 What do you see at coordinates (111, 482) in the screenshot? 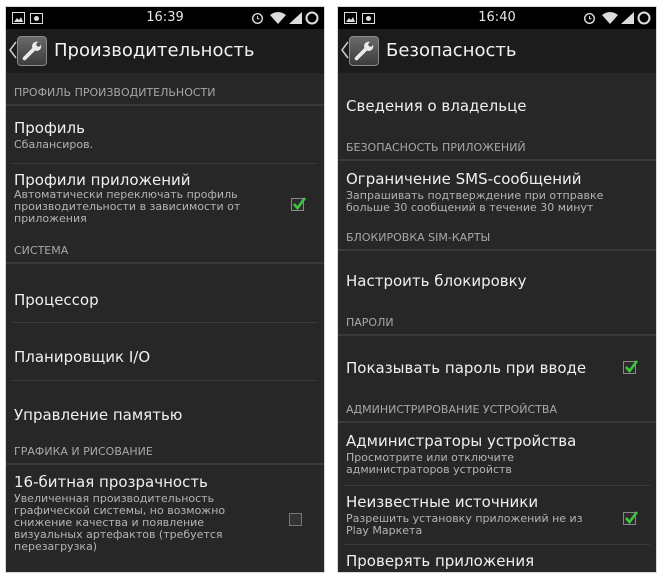
I see `transparency-title: 16-битная прозрачность` at bounding box center [111, 482].